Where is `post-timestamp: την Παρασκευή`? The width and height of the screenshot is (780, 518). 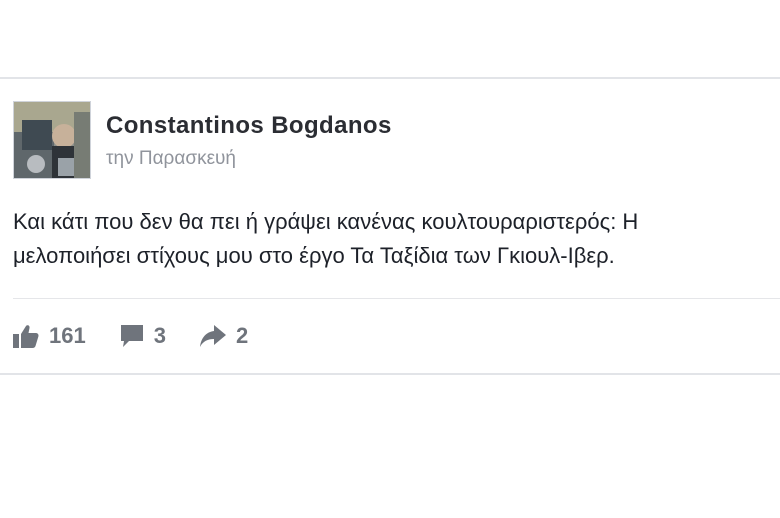
post-timestamp: την Παρασκευή is located at coordinates (171, 159).